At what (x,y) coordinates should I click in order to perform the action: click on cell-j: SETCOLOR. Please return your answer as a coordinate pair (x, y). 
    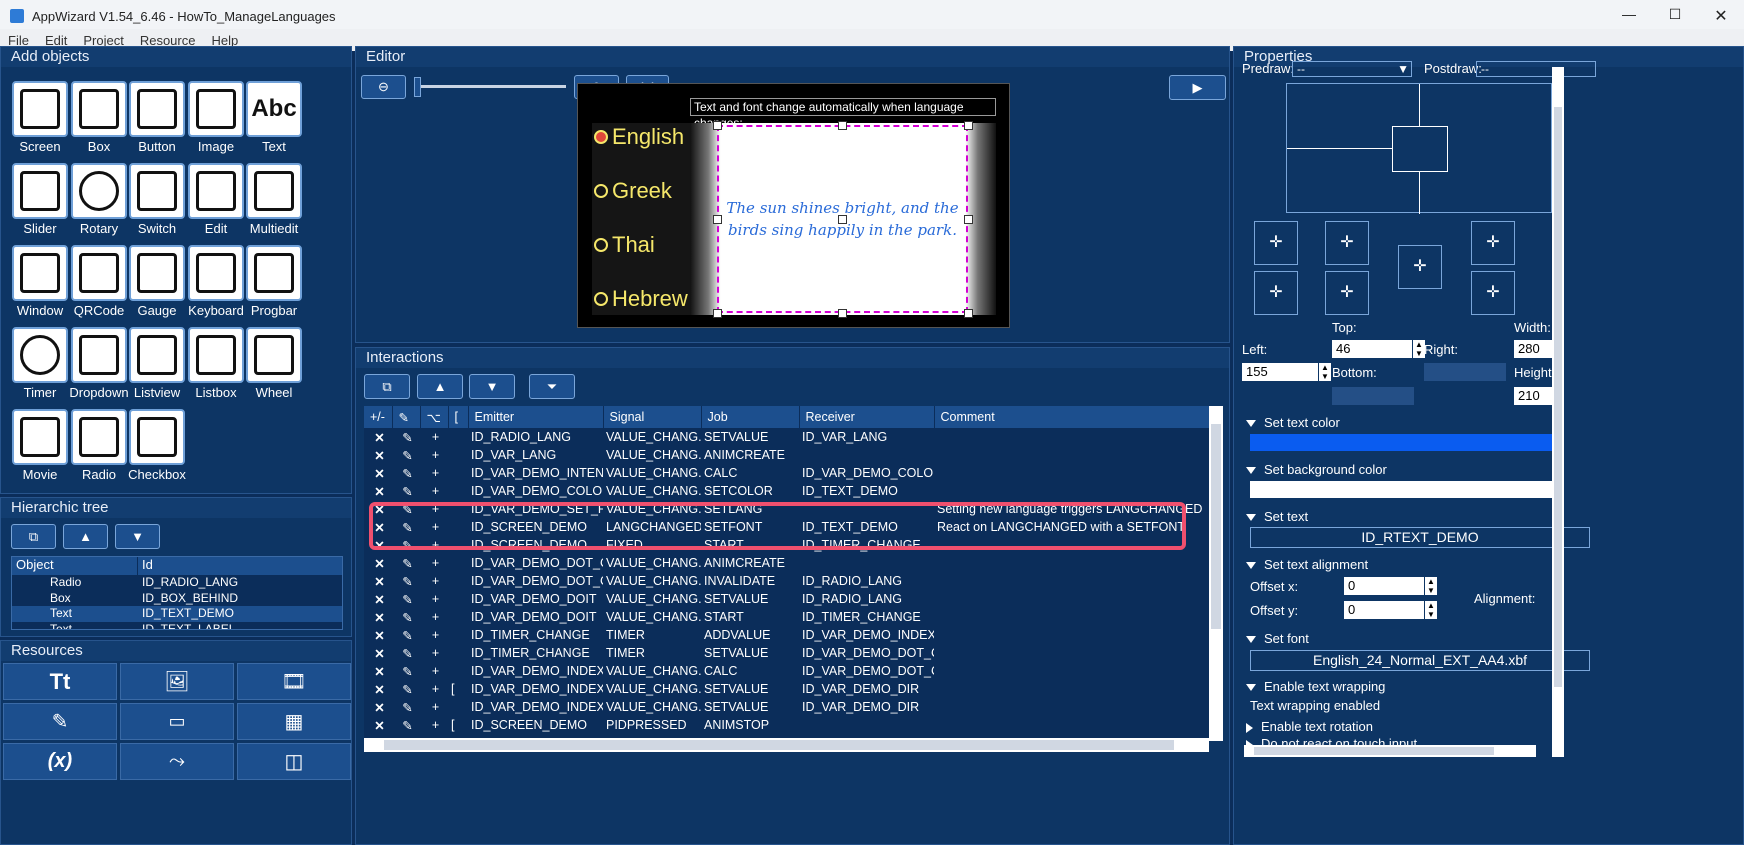
    Looking at the image, I should click on (750, 491).